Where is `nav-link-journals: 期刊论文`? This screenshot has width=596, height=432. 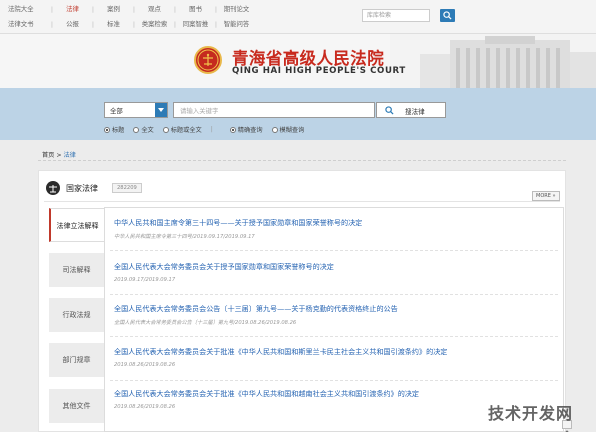
nav-link-journals: 期刊论文 is located at coordinates (236, 8).